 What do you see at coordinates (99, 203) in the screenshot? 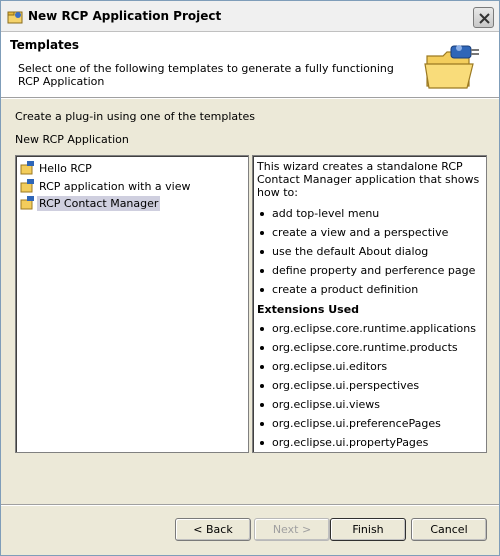
I see `list-item-label: RCP Contact Manager` at bounding box center [99, 203].